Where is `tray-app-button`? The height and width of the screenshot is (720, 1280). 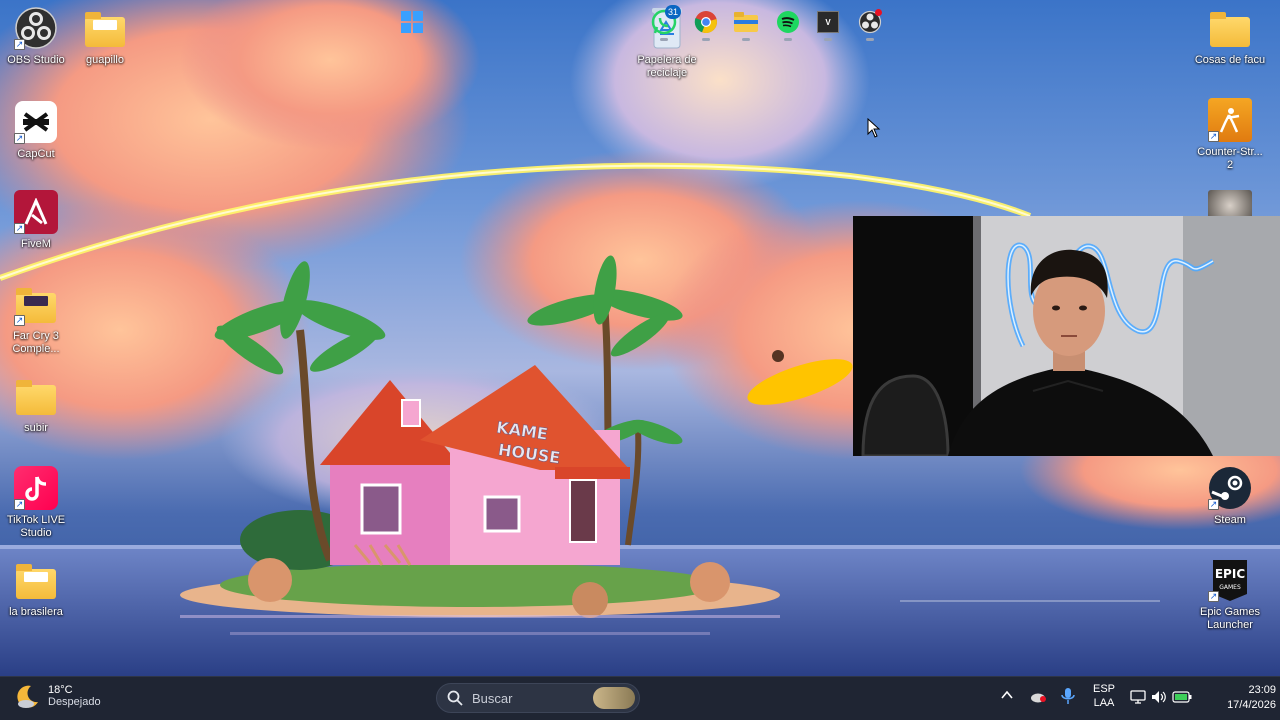 tray-app-button is located at coordinates (1038, 697).